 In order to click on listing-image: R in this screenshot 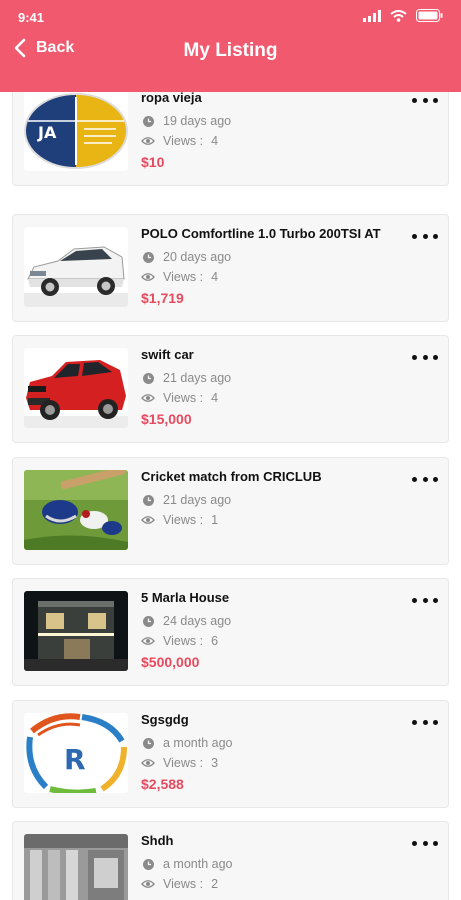, I will do `click(76, 753)`.